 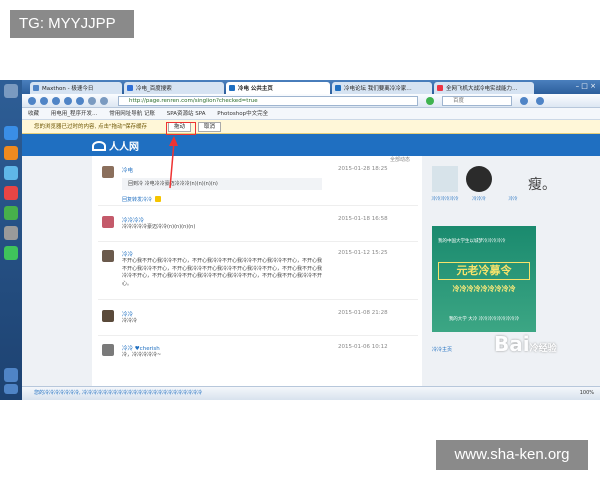 I want to click on dog-avatar, so click(x=479, y=179).